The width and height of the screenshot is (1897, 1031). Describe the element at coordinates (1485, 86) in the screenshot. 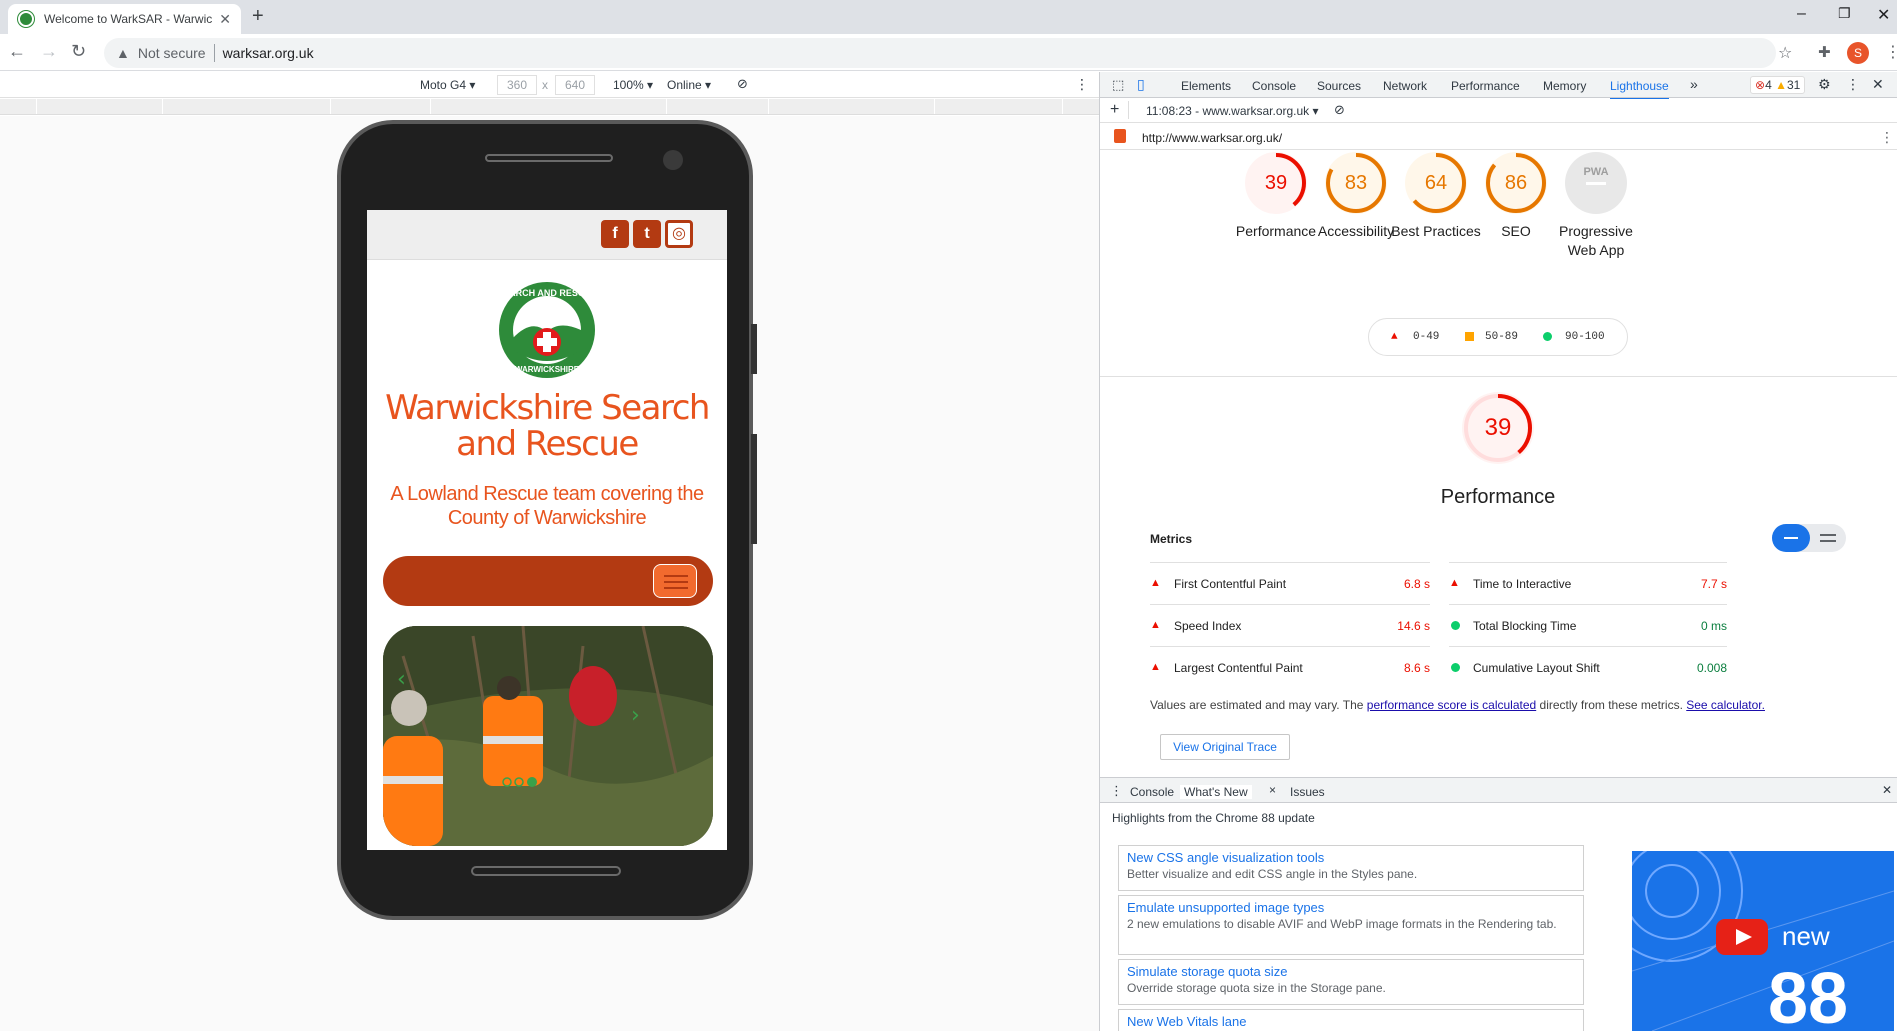

I see `tab-performance: Performance` at that location.